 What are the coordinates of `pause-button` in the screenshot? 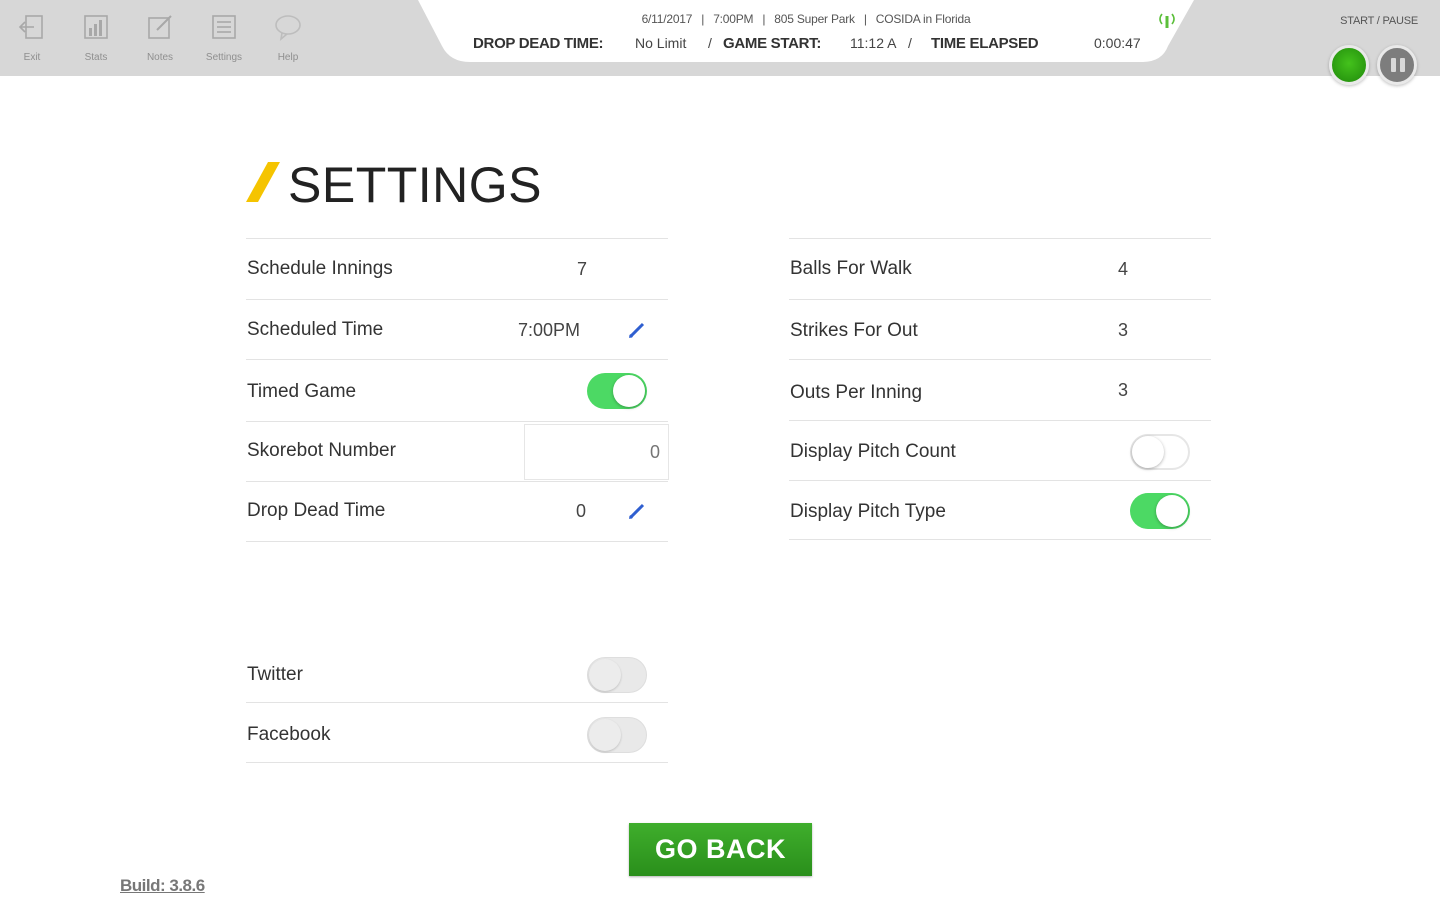 It's located at (1397, 65).